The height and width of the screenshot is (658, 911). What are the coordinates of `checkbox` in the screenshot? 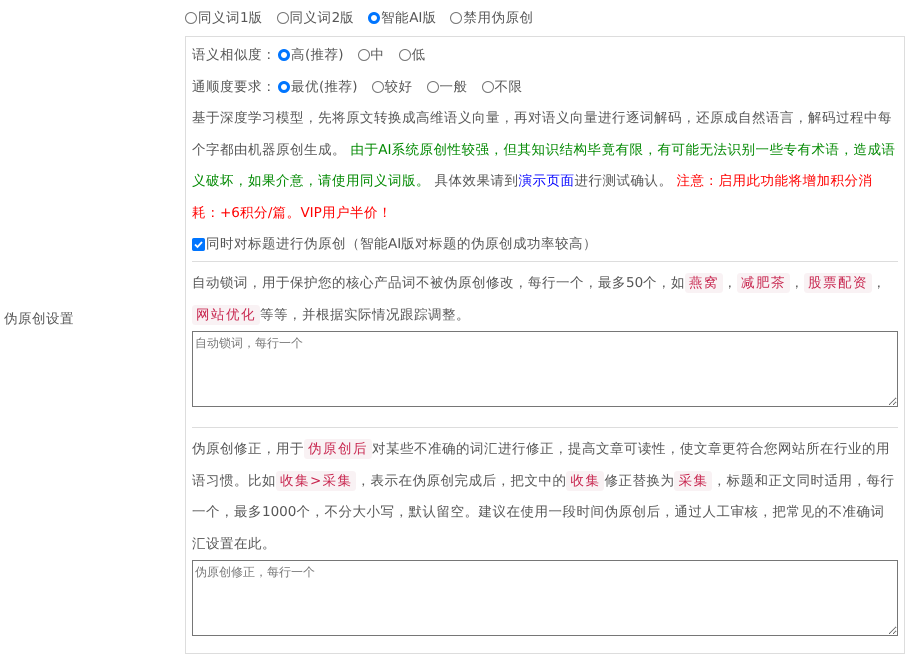 It's located at (198, 244).